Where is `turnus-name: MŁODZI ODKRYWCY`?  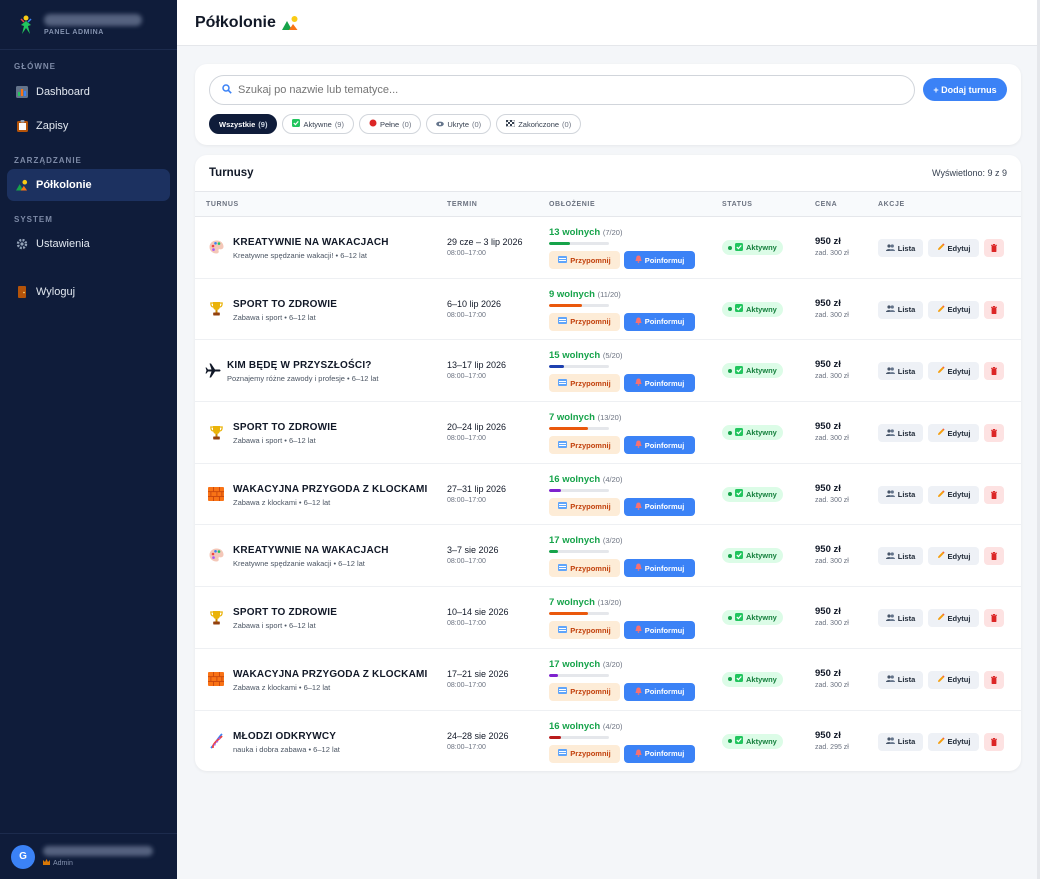
turnus-name: MŁODZI ODKRYWCY is located at coordinates (286, 736).